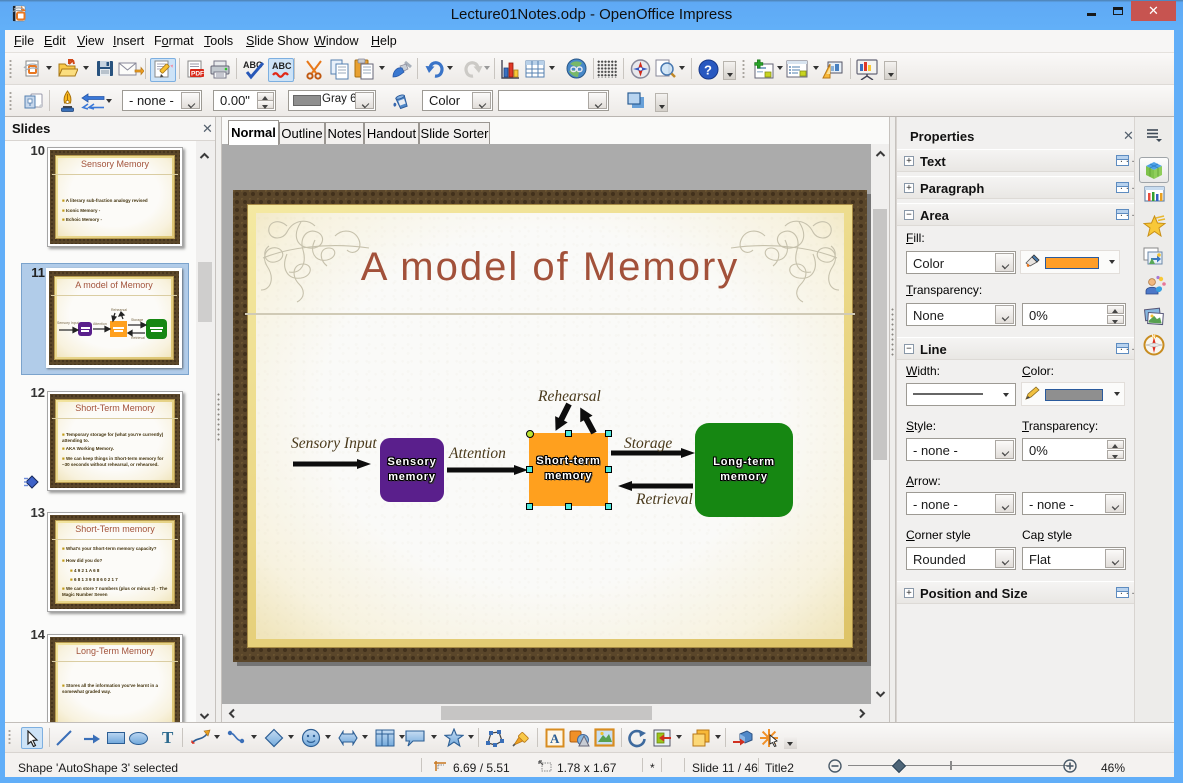 Image resolution: width=1183 pixels, height=783 pixels. I want to click on svg-text: Attention, so click(100, 324).